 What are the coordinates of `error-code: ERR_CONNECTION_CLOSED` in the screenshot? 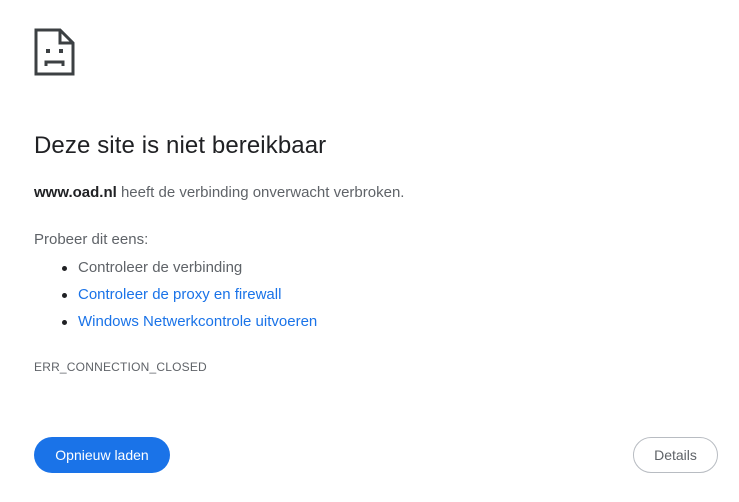 It's located at (120, 367).